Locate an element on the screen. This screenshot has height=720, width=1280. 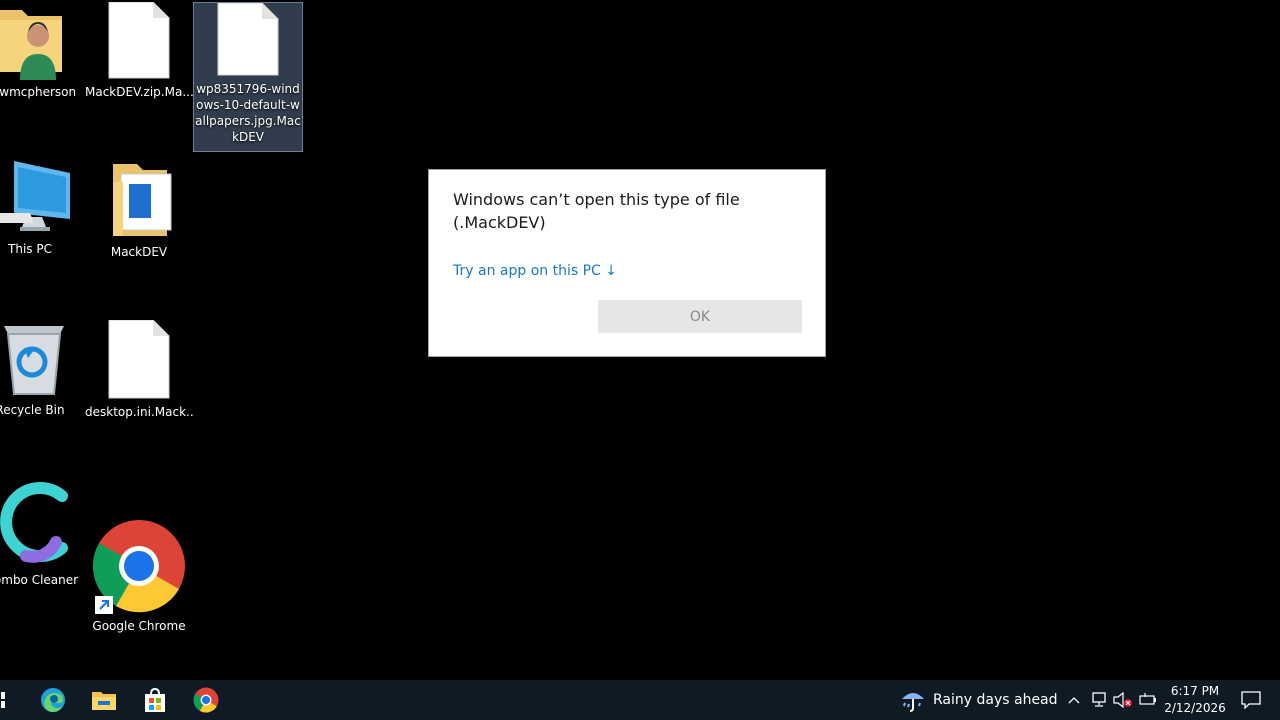
action-center-button is located at coordinates (1251, 700).